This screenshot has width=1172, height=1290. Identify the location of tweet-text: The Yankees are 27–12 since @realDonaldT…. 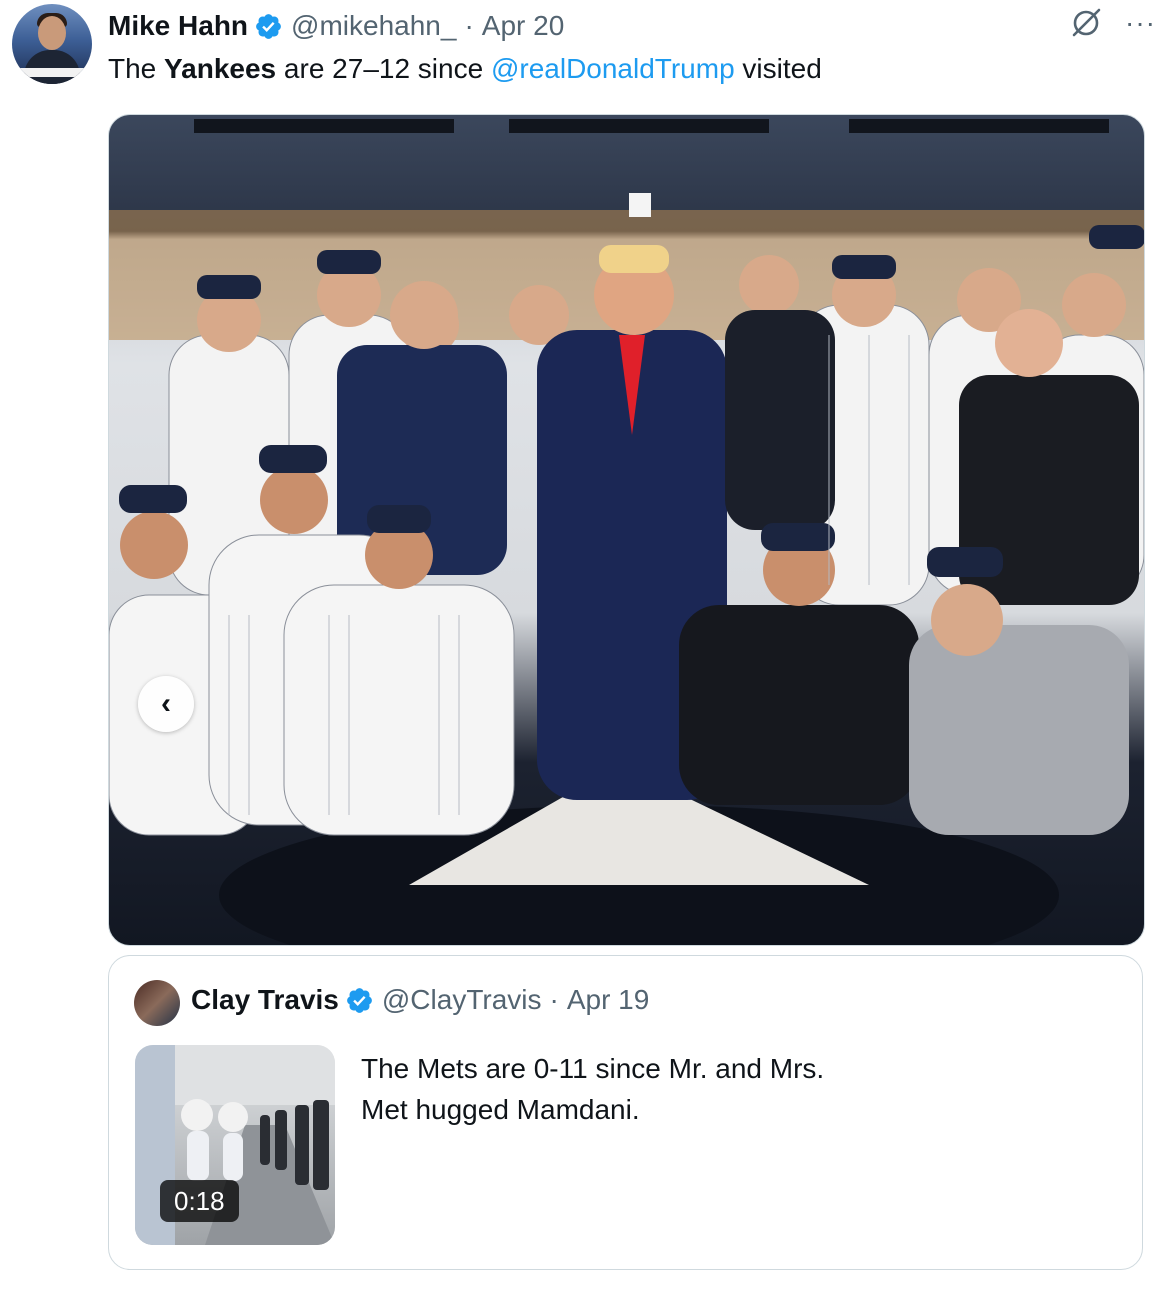
(465, 69).